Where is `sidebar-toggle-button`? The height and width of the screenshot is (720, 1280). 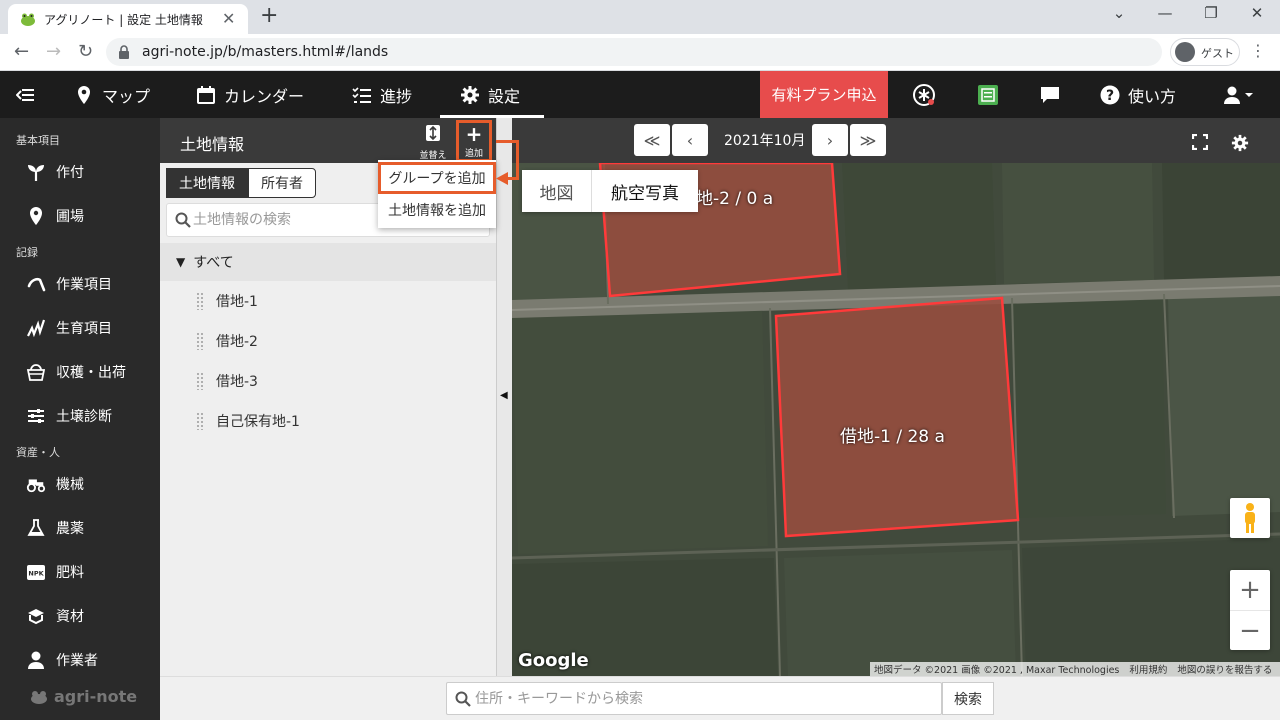
sidebar-toggle-button is located at coordinates (26, 94).